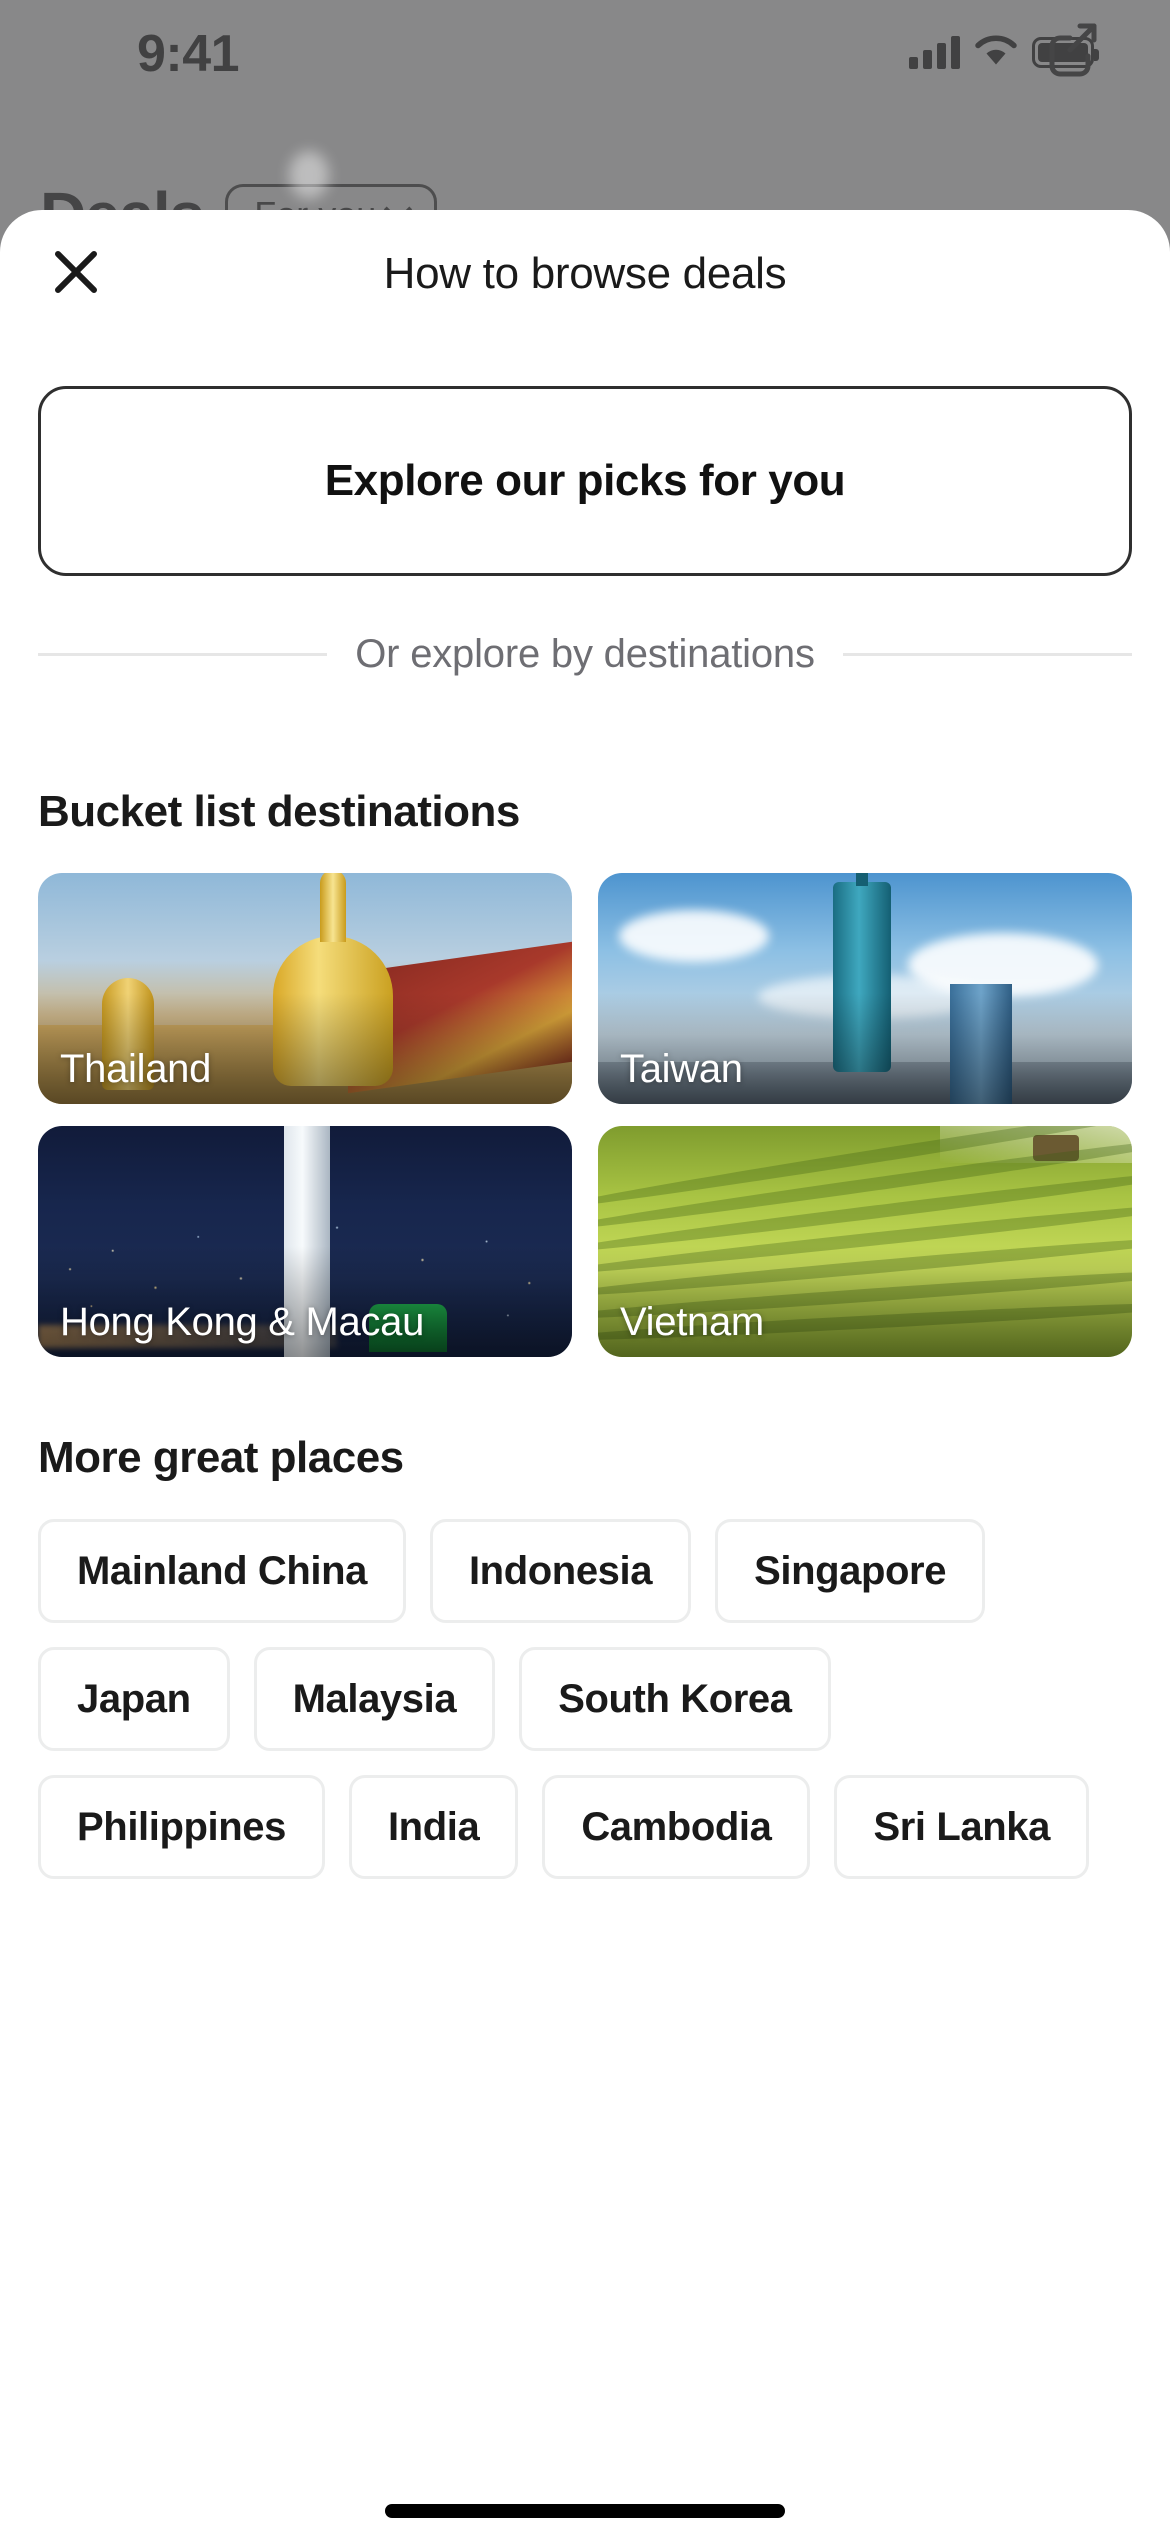 The image size is (1170, 2532). I want to click on chip-japan: Japan, so click(134, 1699).